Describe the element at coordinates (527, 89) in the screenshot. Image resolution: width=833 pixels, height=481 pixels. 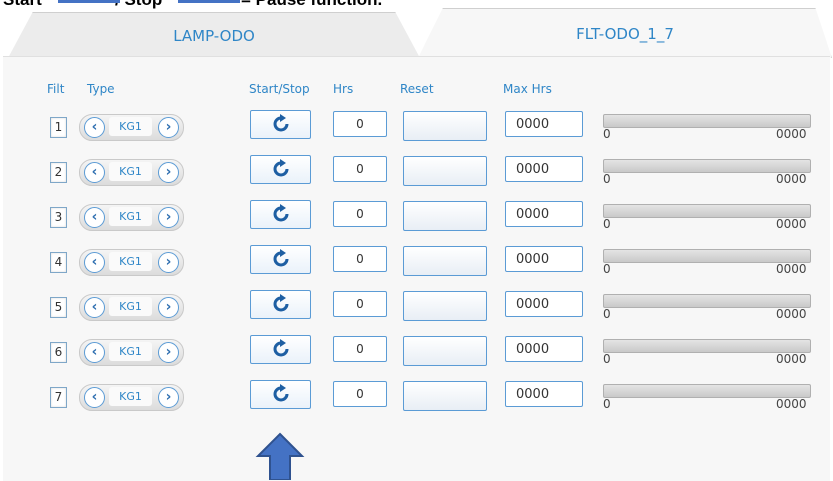
I see `header-max-hrs: Max Hrs` at that location.